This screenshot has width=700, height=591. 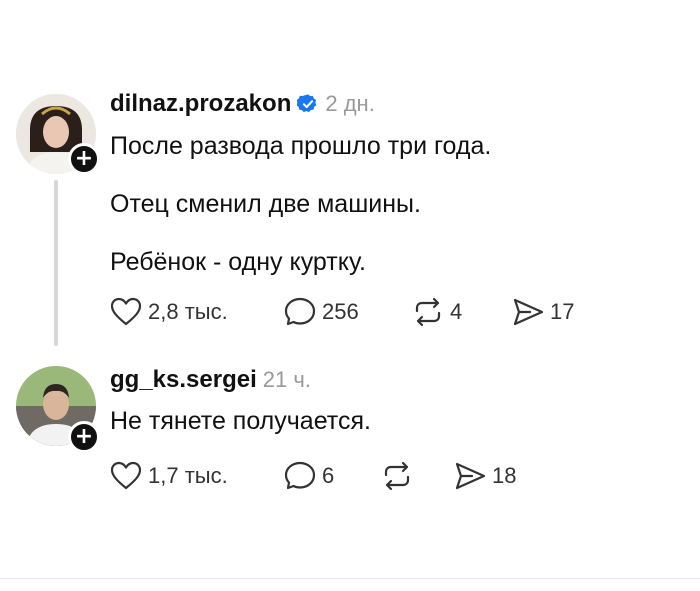 I want to click on share-button: 17, so click(x=543, y=312).